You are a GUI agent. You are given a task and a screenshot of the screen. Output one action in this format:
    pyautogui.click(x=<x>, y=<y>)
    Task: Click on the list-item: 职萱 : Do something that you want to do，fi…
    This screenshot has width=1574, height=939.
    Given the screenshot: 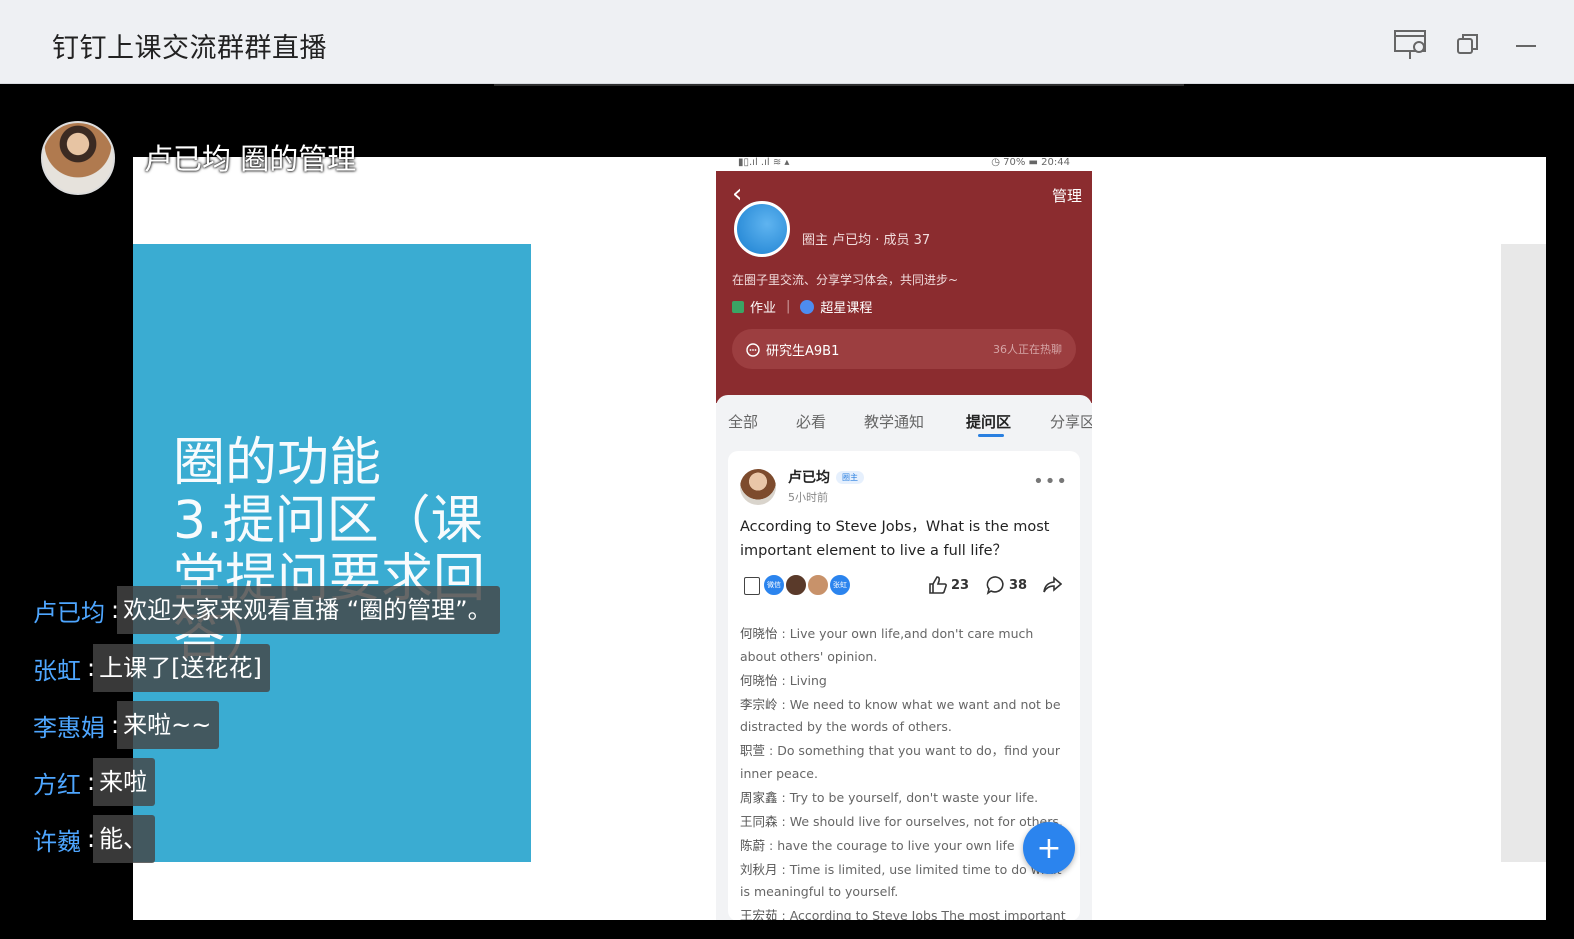 What is the action you would take?
    pyautogui.click(x=900, y=762)
    